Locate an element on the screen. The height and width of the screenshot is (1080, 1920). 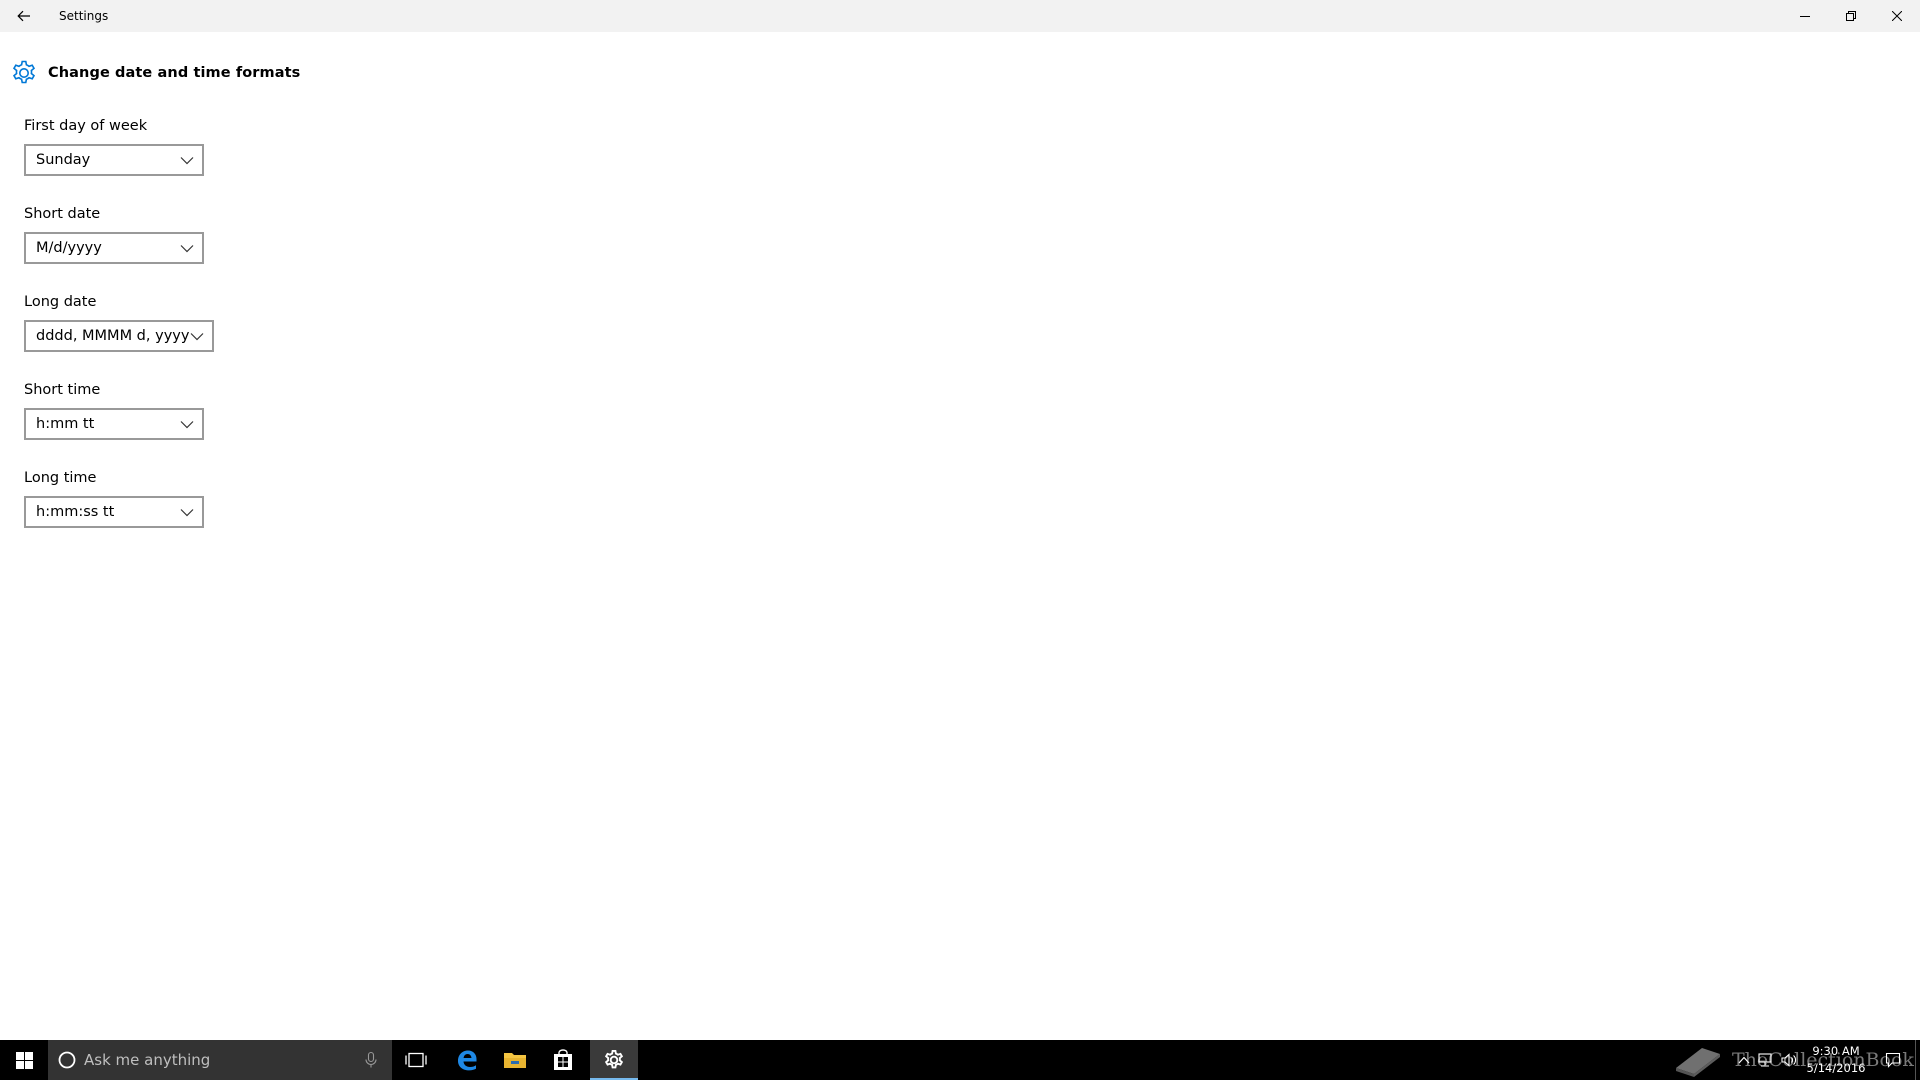
restore-button is located at coordinates (1851, 16).